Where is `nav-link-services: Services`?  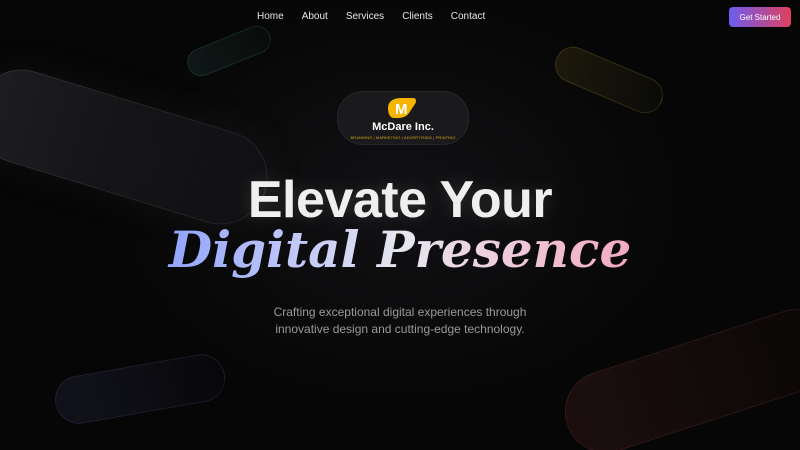 nav-link-services: Services is located at coordinates (365, 16).